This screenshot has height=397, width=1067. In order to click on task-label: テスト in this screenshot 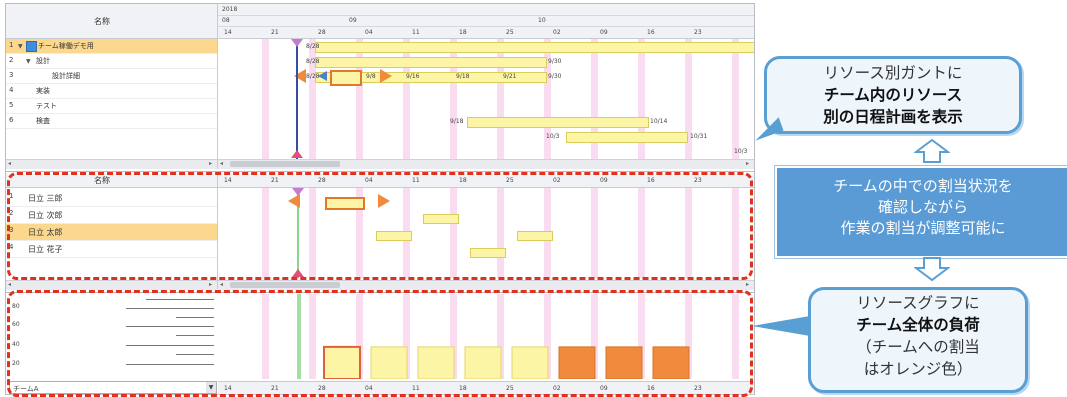, I will do `click(46, 106)`.